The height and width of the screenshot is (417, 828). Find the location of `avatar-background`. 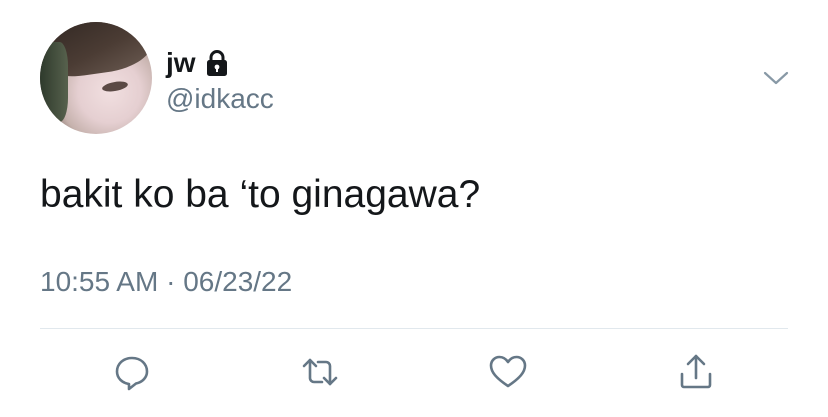

avatar-background is located at coordinates (54, 82).